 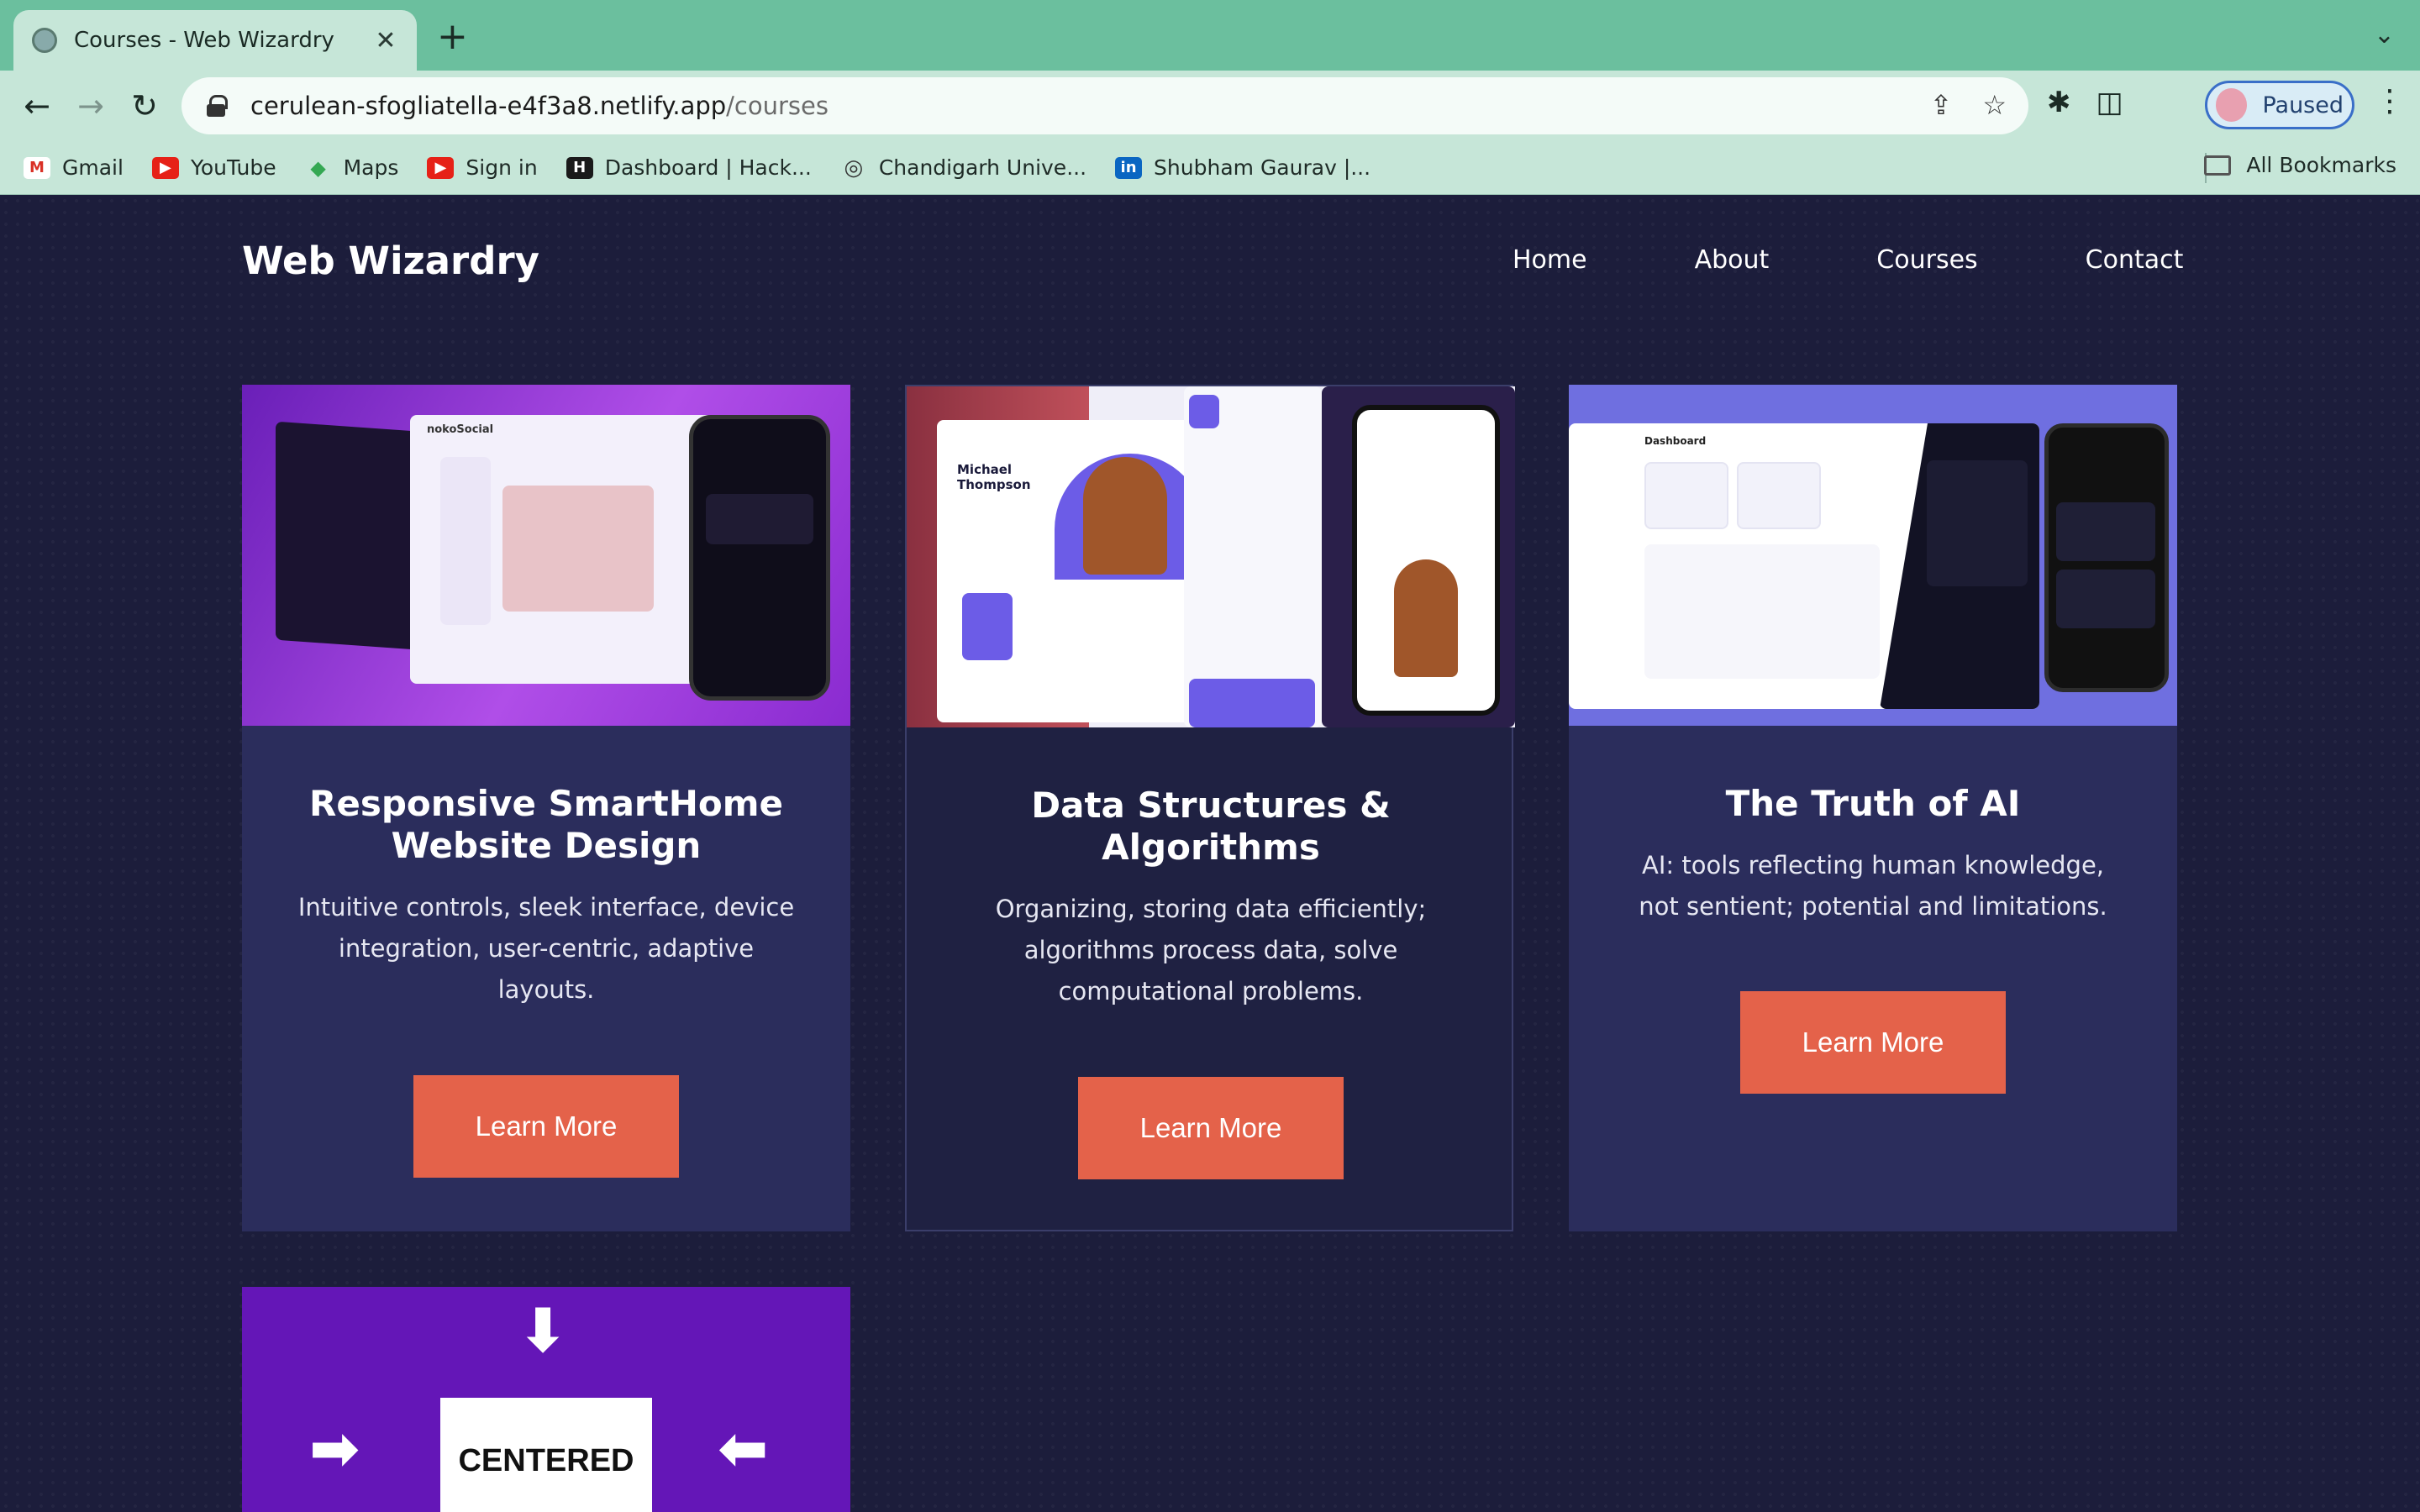 I want to click on folder-icon, so click(x=2218, y=165).